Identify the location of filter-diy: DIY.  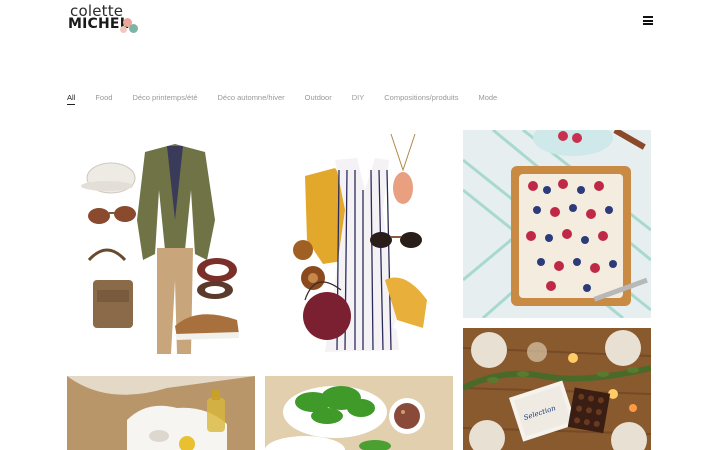
(358, 99).